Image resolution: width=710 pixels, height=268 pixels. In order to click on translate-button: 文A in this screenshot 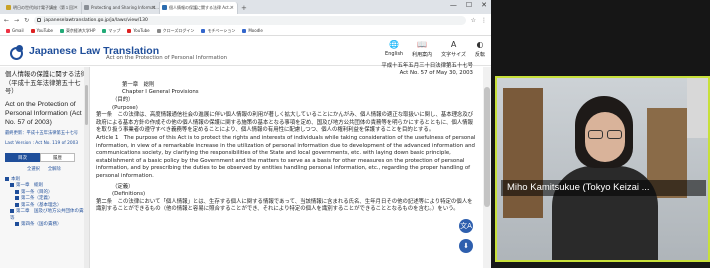, I will do `click(466, 226)`.